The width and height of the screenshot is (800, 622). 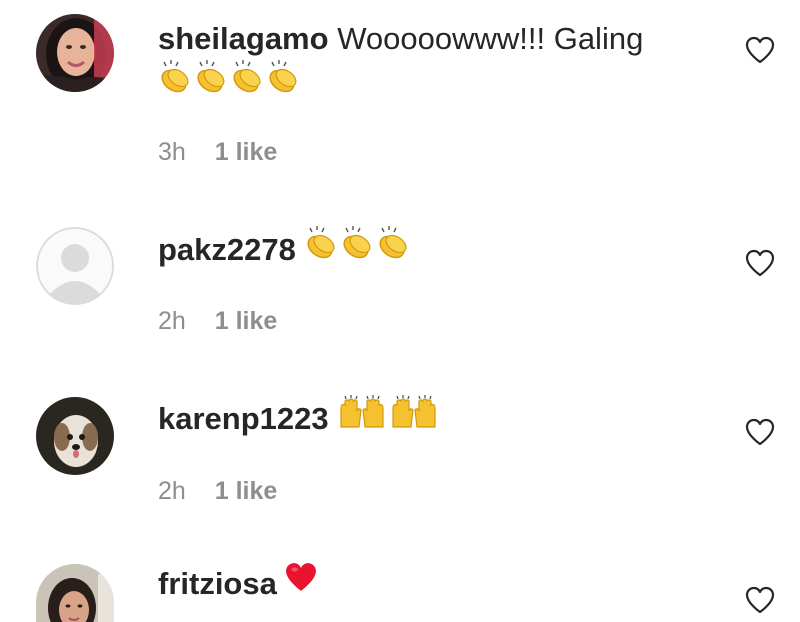 I want to click on comment-text-line: sheilagamo Wooooowww!!! Galing, so click(x=400, y=39).